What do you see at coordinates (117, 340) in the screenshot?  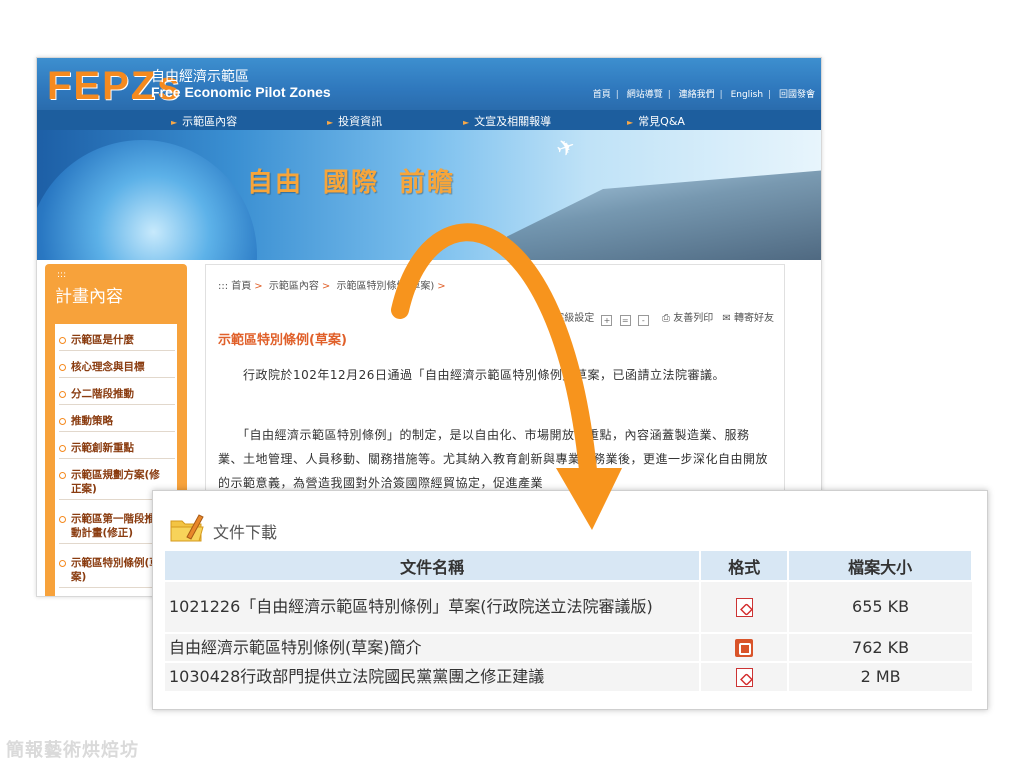 I see `sidebar-item: 示範區是什麼` at bounding box center [117, 340].